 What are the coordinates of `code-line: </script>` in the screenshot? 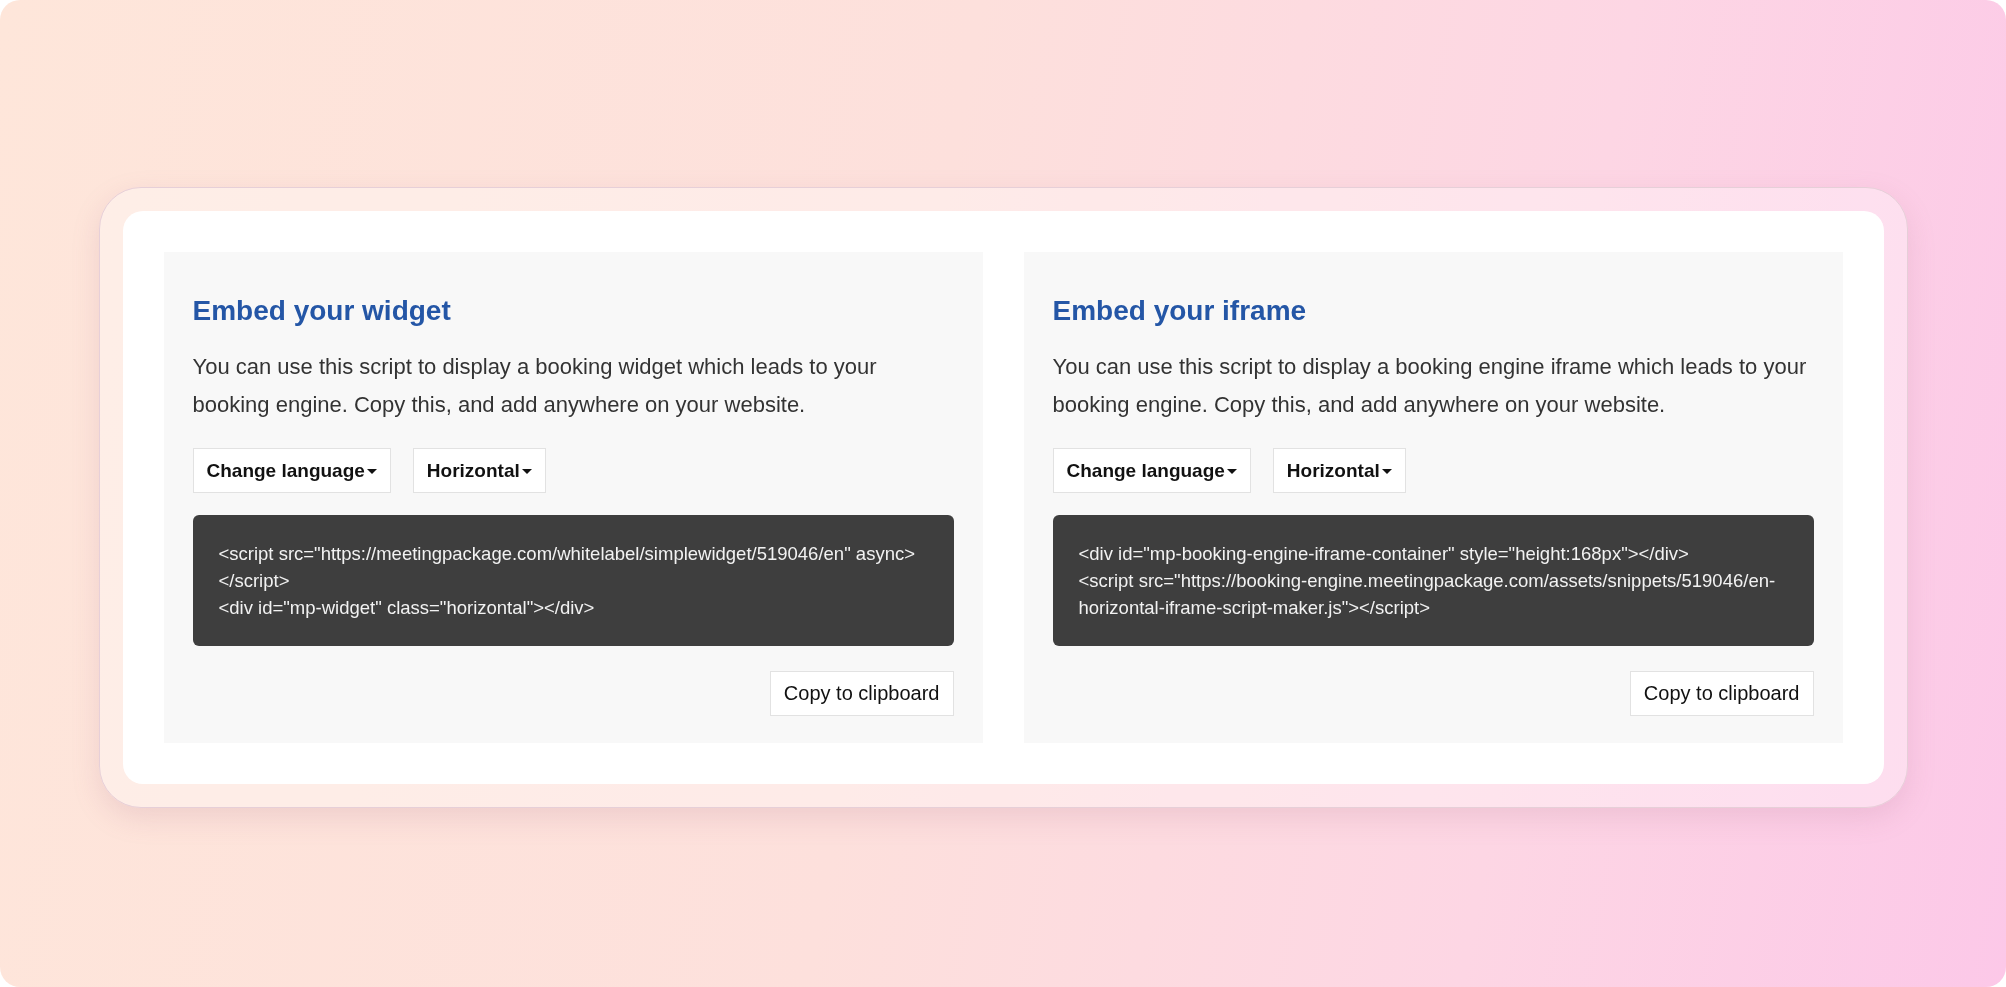 It's located at (254, 581).